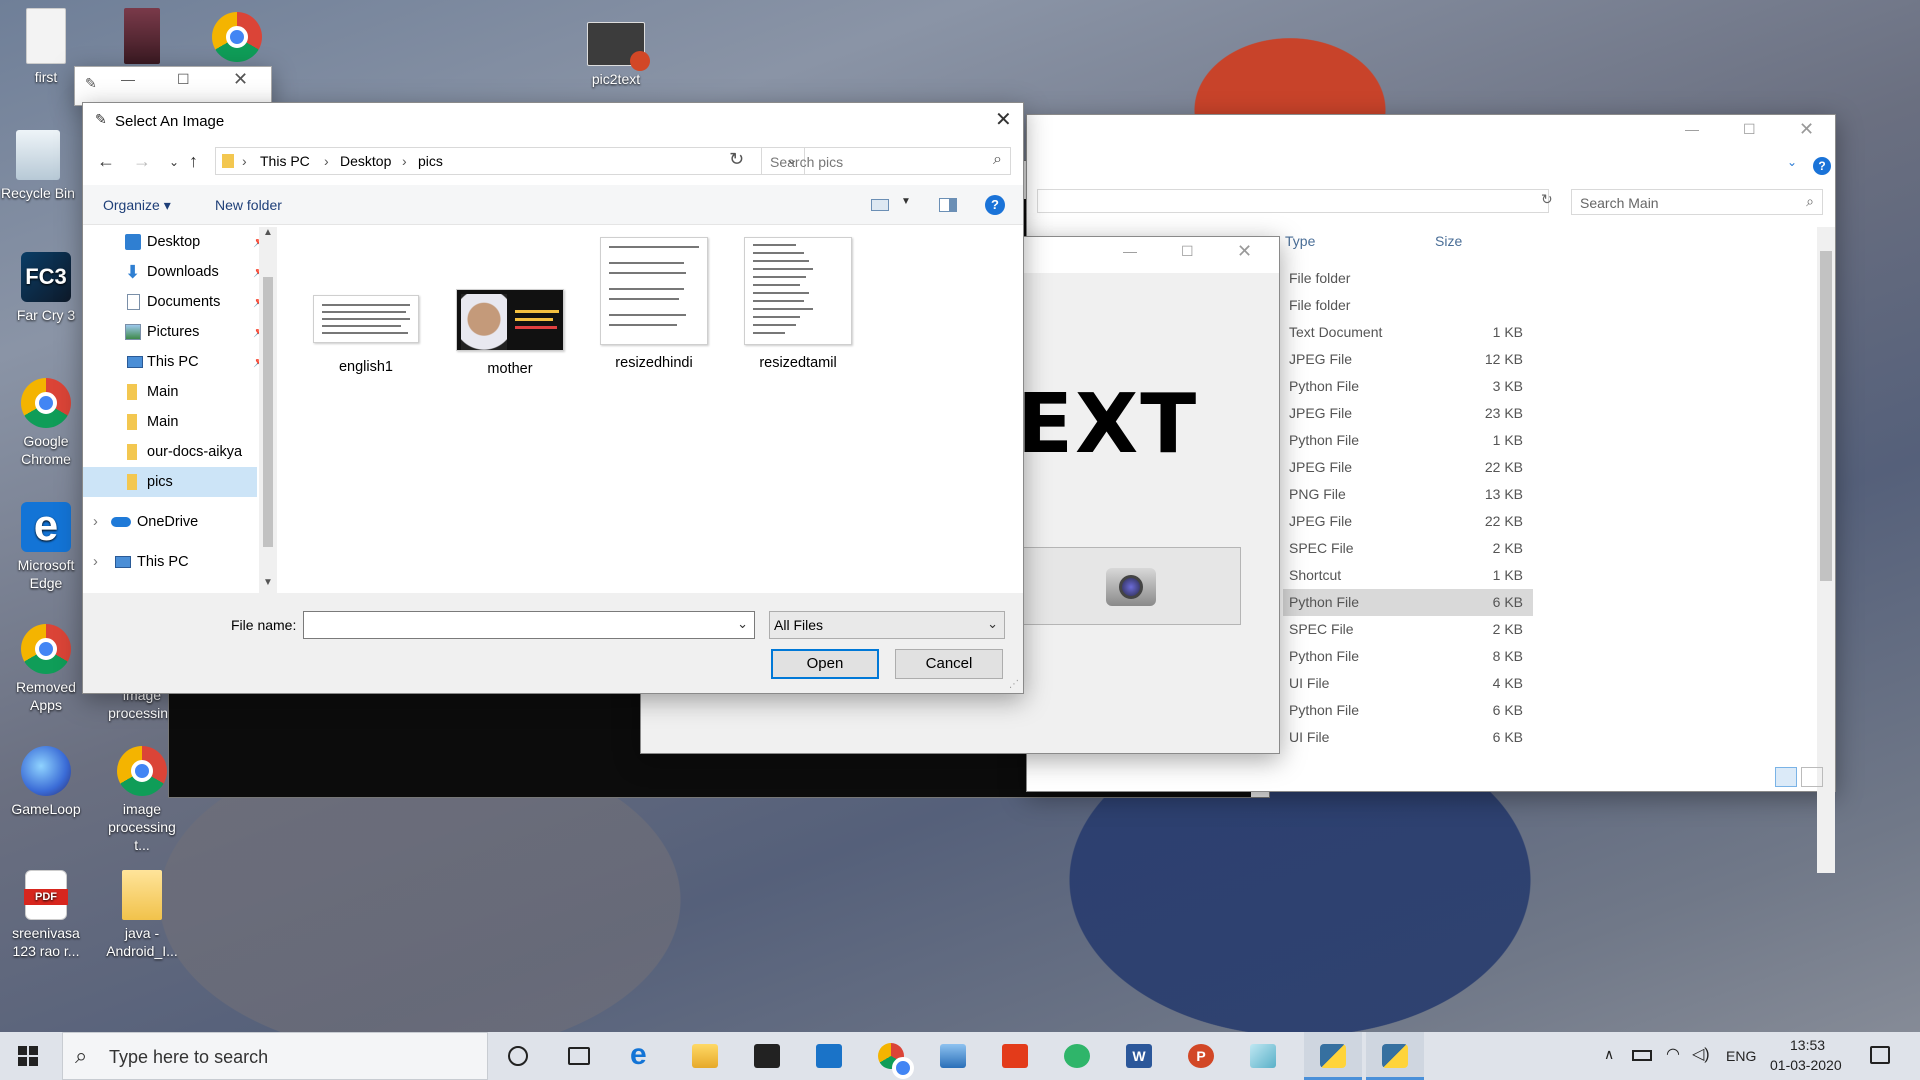 The image size is (1920, 1080). I want to click on table-row: JPEG File 12 KB, so click(1408, 359).